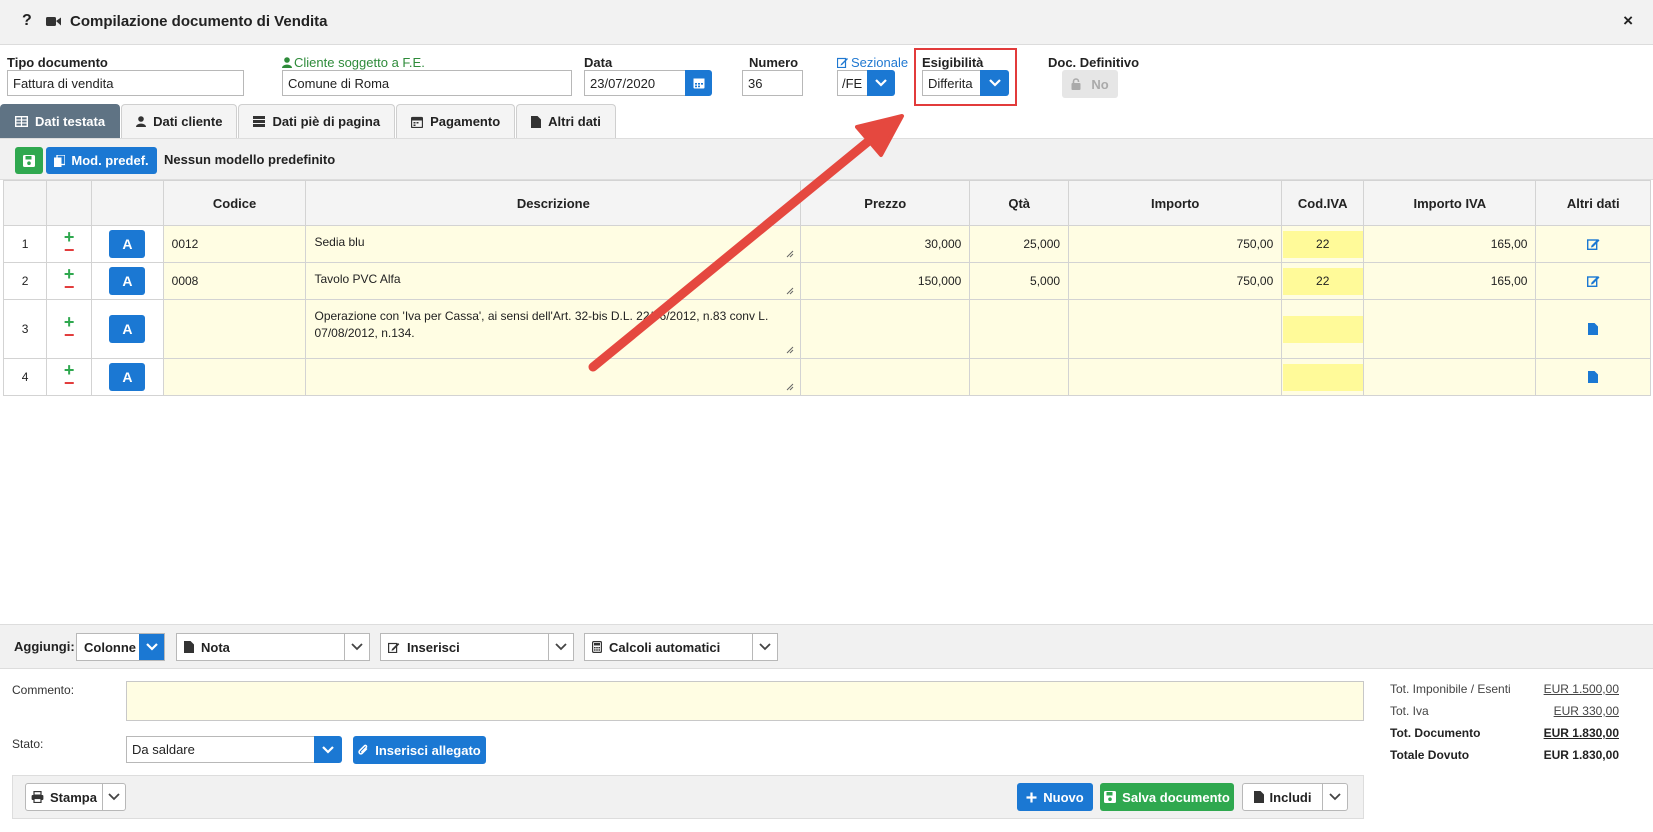  I want to click on codice-cell: 0008, so click(234, 281).